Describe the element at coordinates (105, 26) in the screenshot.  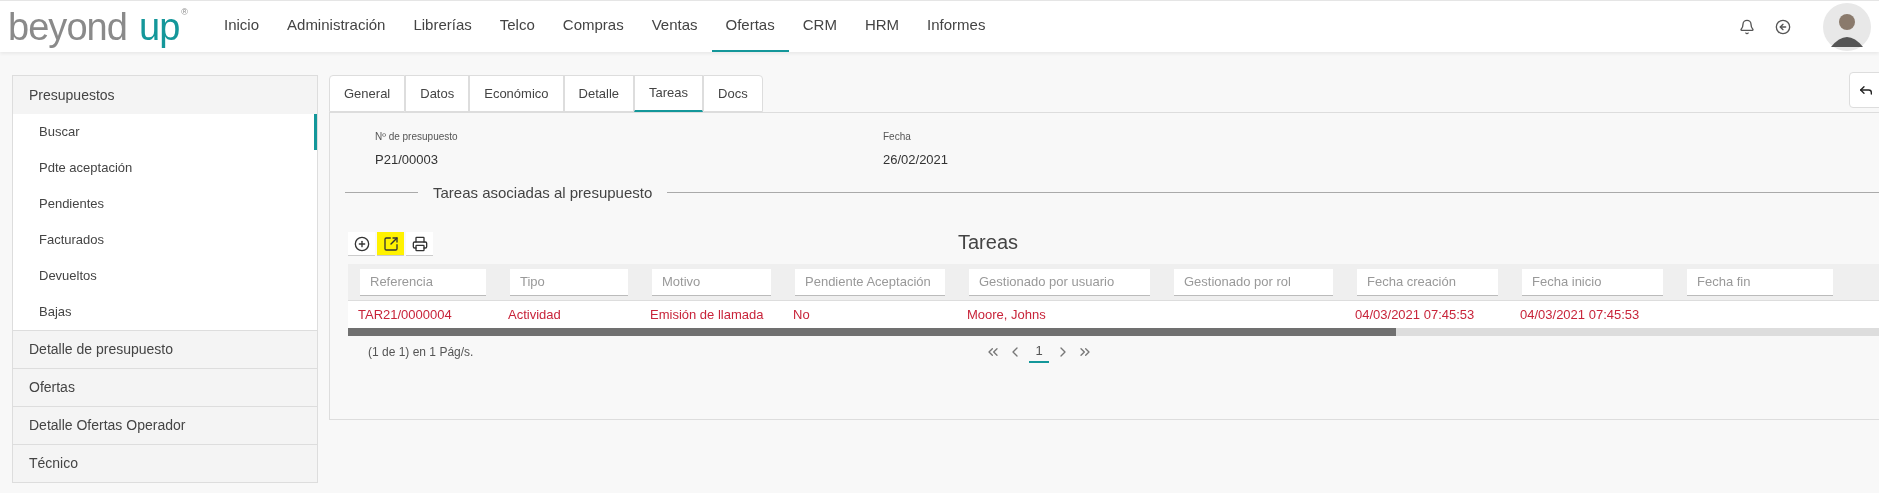
I see `logo: beyond up®` at that location.